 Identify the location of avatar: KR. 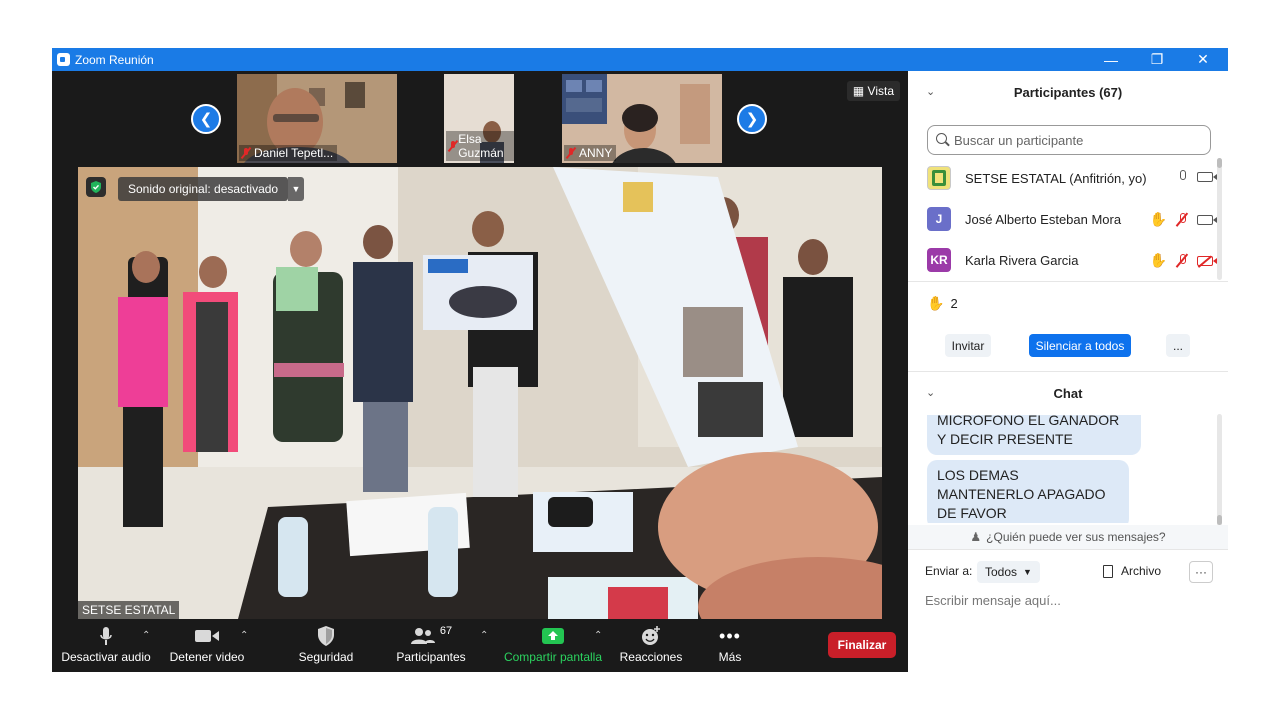
(939, 260).